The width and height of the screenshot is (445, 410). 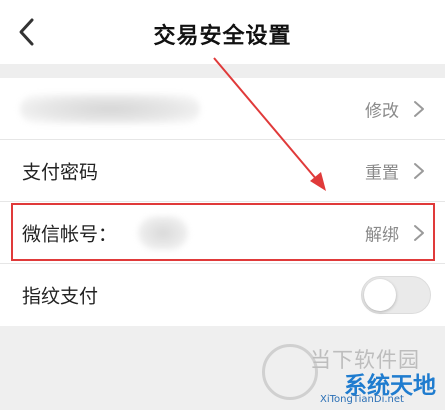 What do you see at coordinates (70, 234) in the screenshot?
I see `wechat-account-label: 微信帐号：` at bounding box center [70, 234].